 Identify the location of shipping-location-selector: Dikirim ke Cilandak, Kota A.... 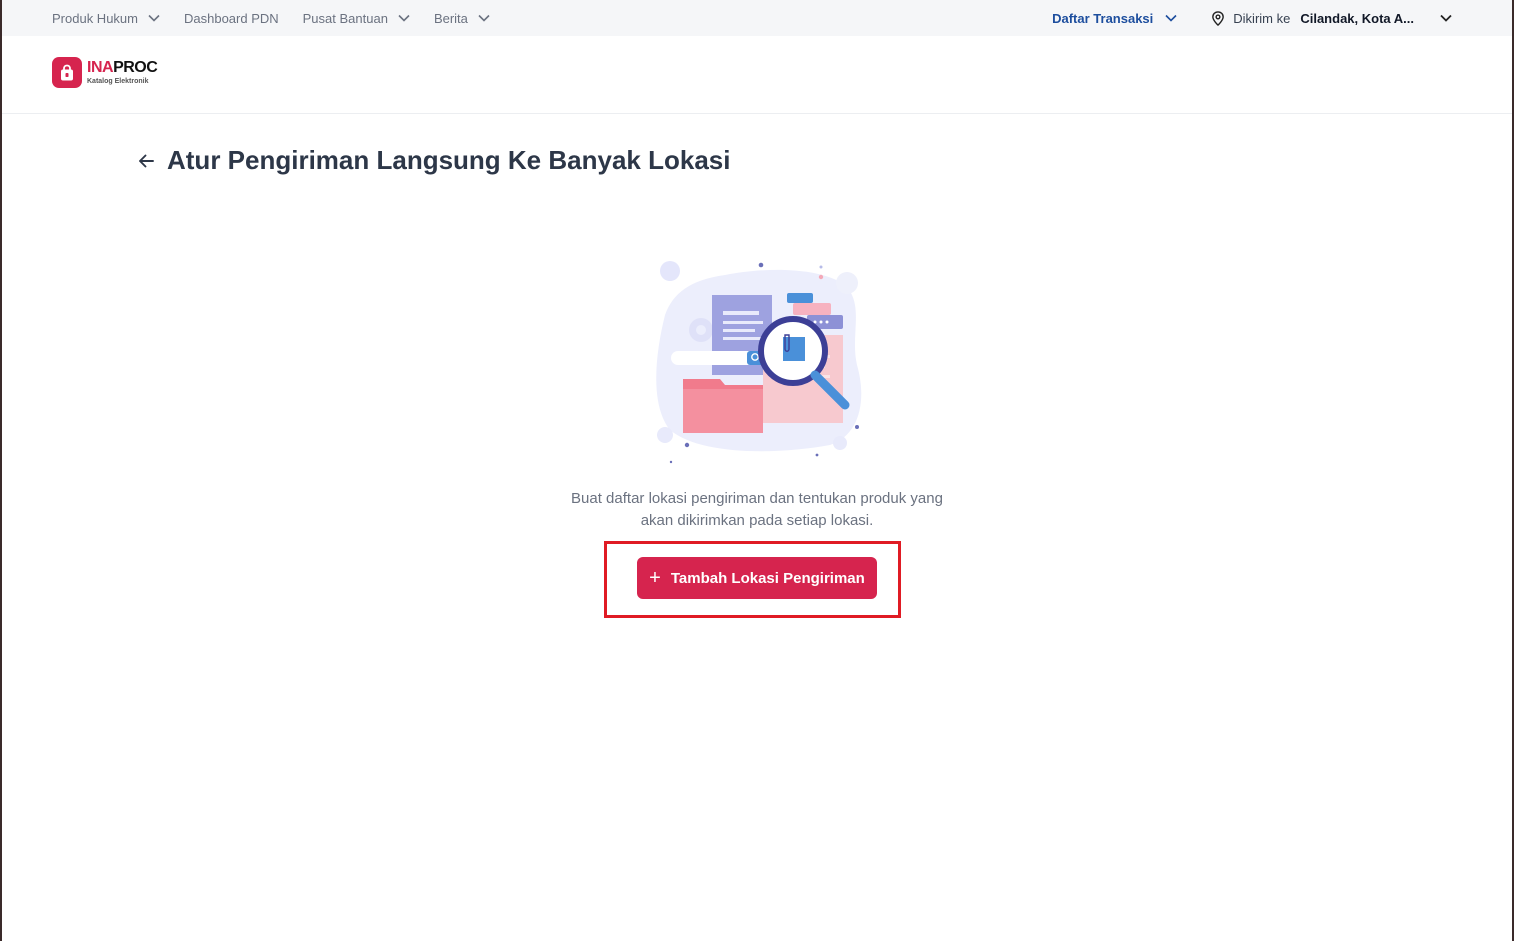
(1331, 18).